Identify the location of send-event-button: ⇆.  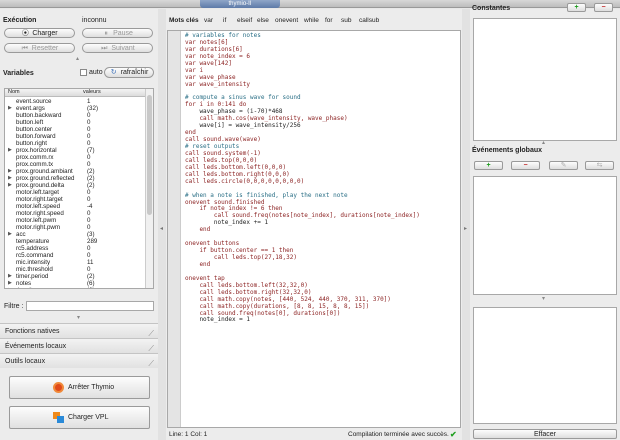
(599, 165).